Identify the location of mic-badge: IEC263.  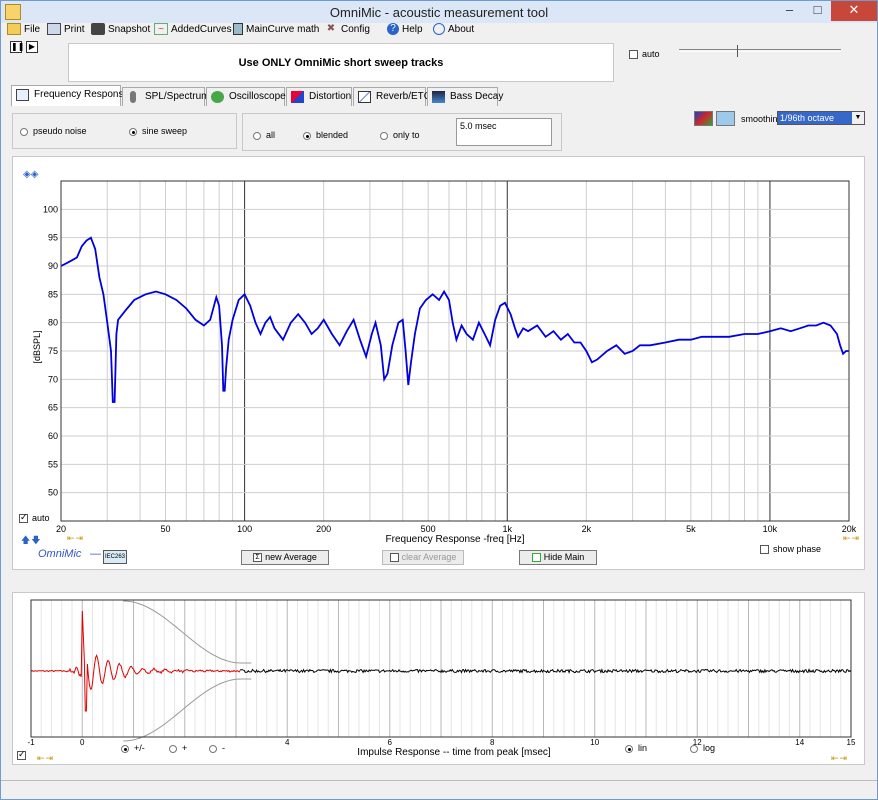
(115, 557).